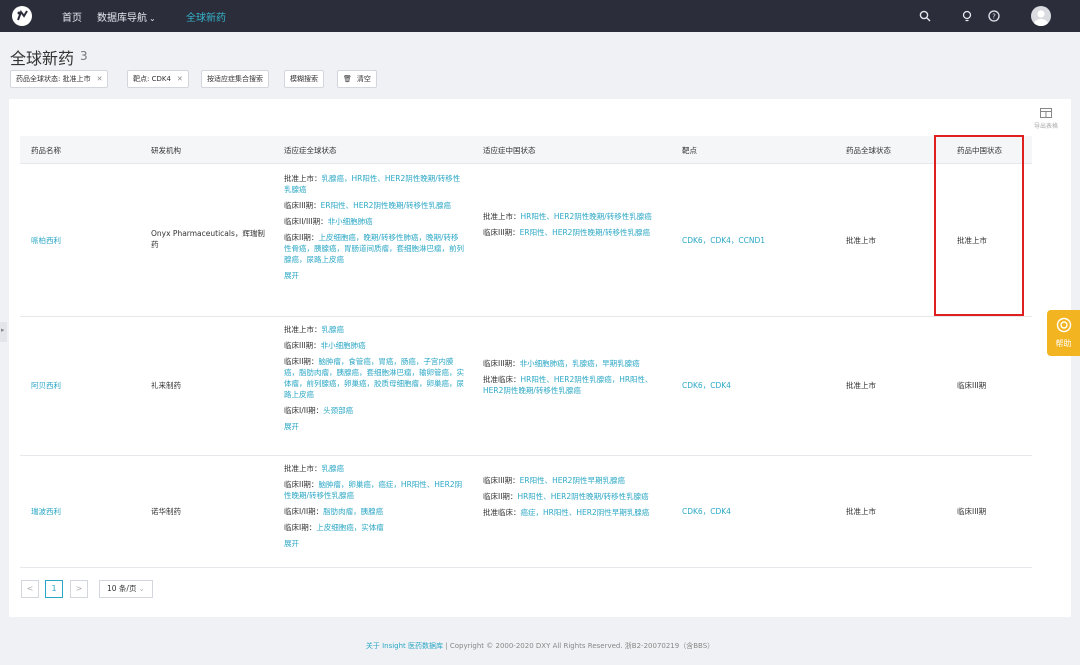  Describe the element at coordinates (46, 240) in the screenshot. I see `drug-name-link: 哌柏西利` at that location.